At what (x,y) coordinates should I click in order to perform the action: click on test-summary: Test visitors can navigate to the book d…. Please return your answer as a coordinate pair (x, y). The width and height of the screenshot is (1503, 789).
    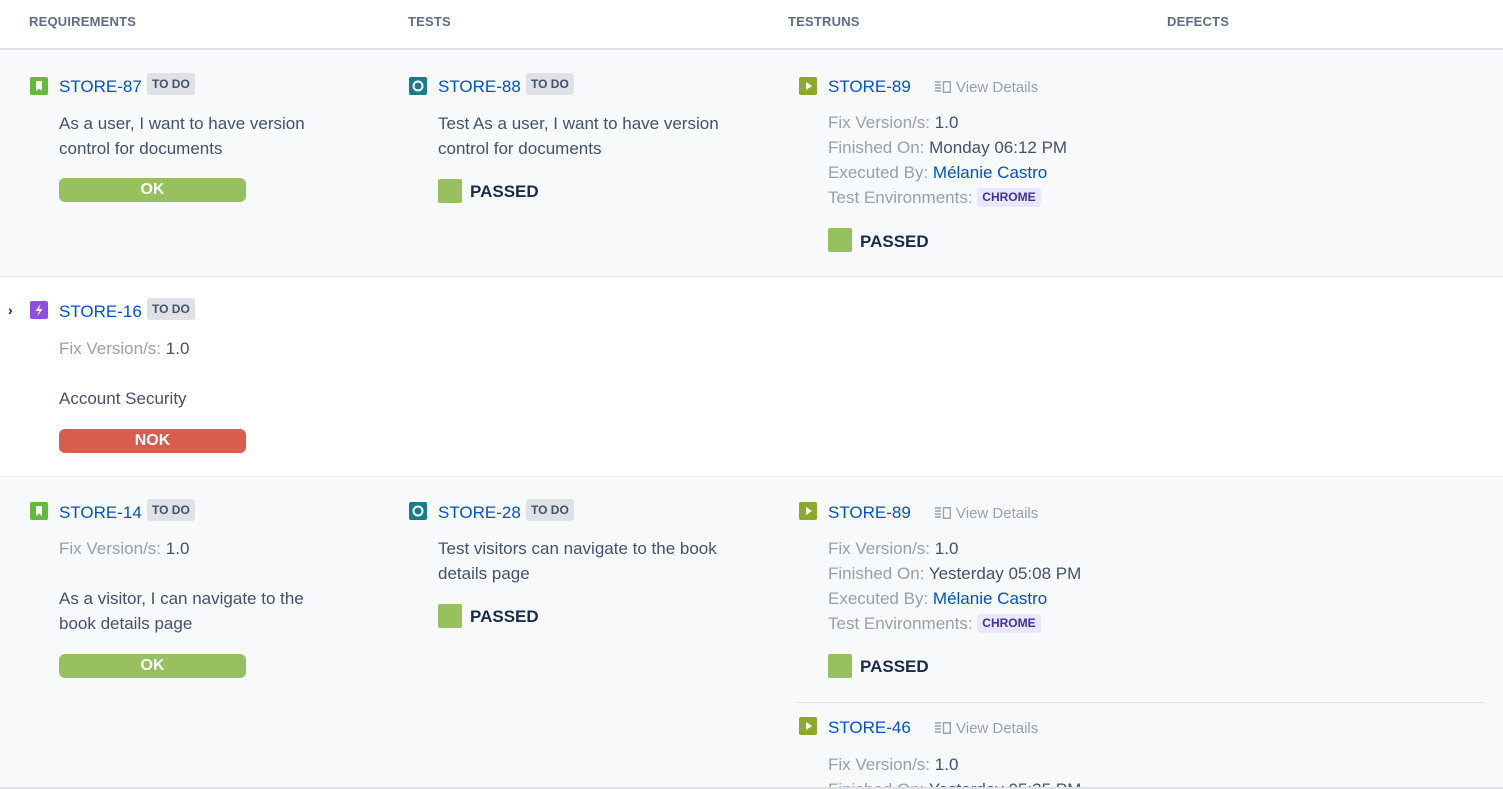
    Looking at the image, I should click on (577, 561).